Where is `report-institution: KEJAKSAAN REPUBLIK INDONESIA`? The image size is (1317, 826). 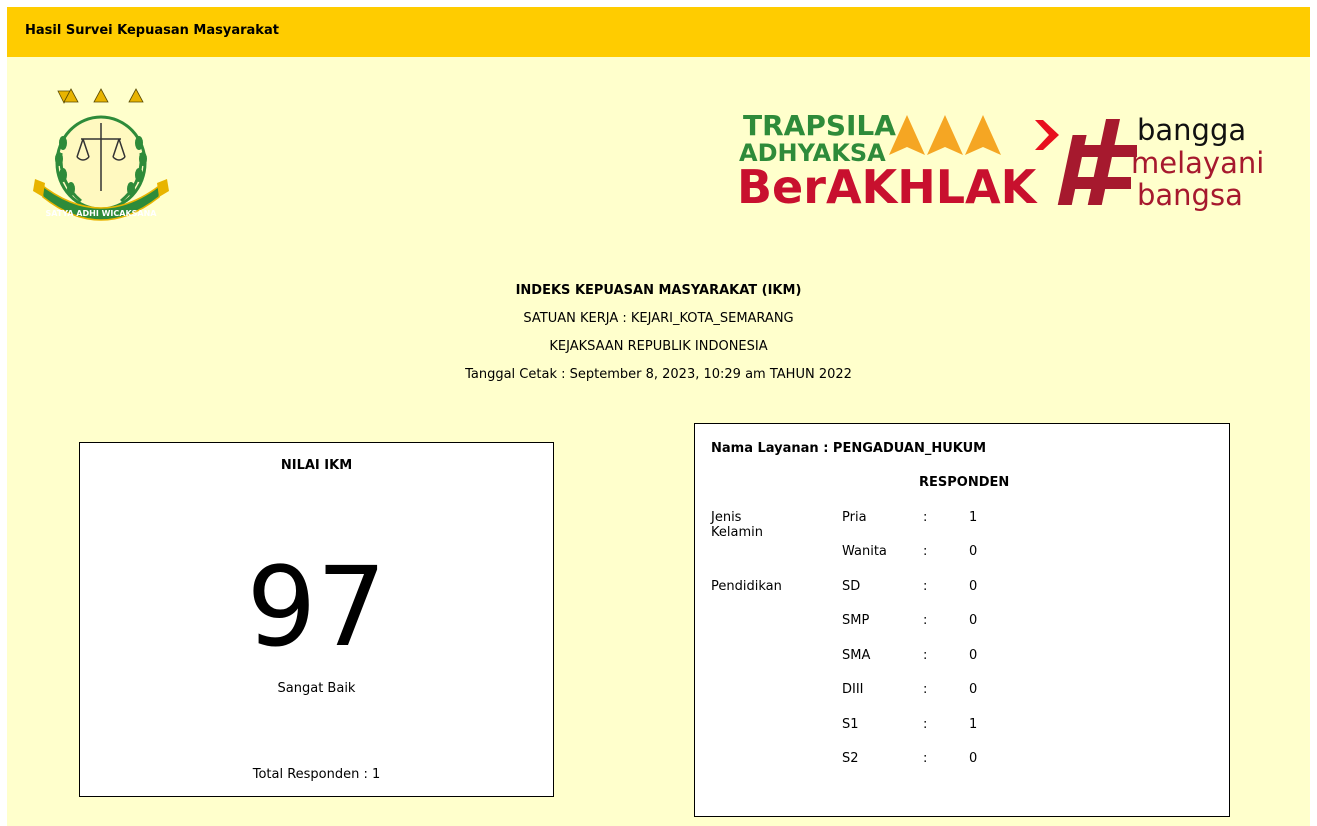 report-institution: KEJAKSAAN REPUBLIK INDONESIA is located at coordinates (658, 346).